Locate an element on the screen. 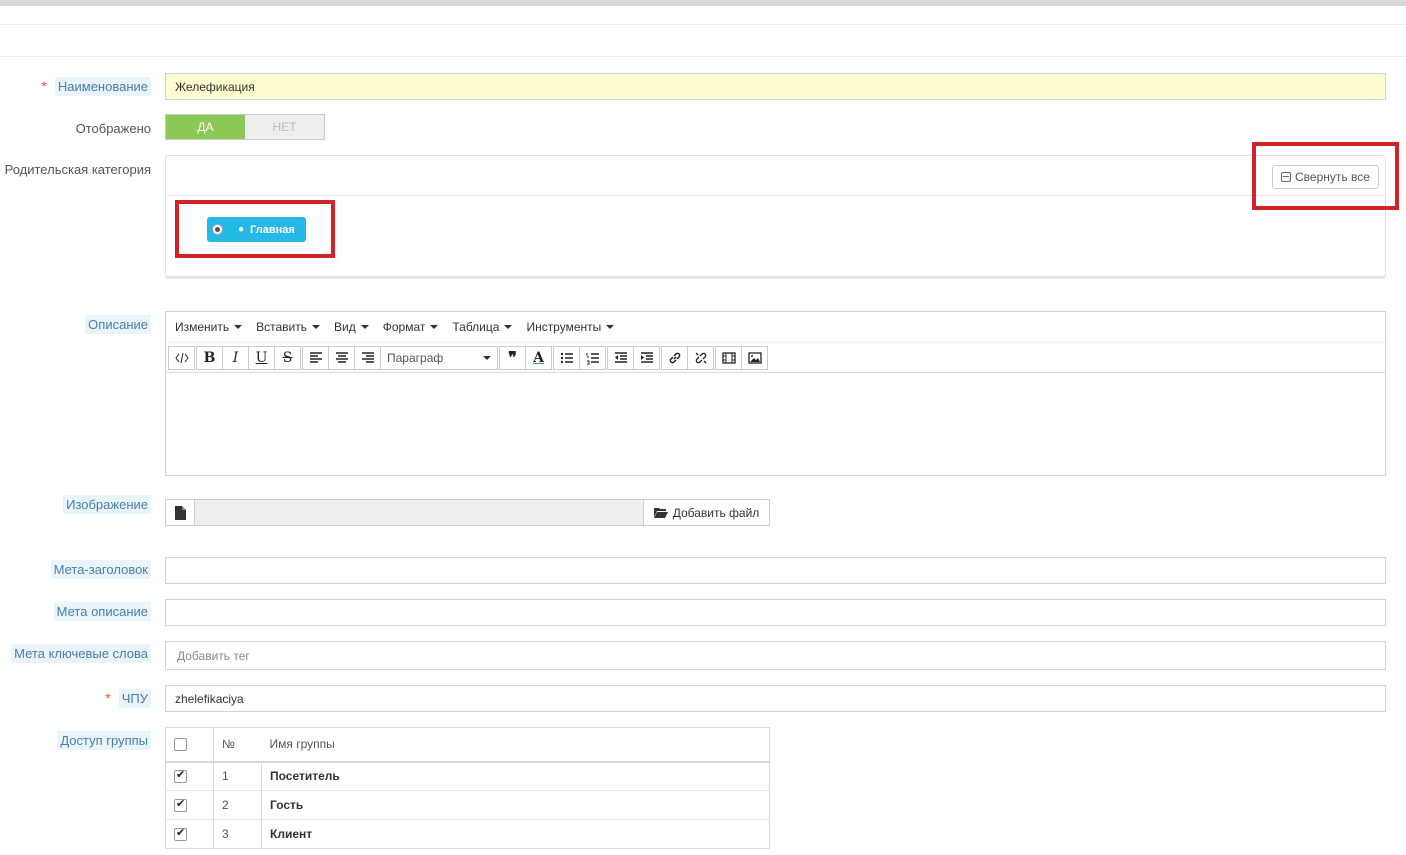 The image size is (1406, 855). folder-open-icon is located at coordinates (660, 513).